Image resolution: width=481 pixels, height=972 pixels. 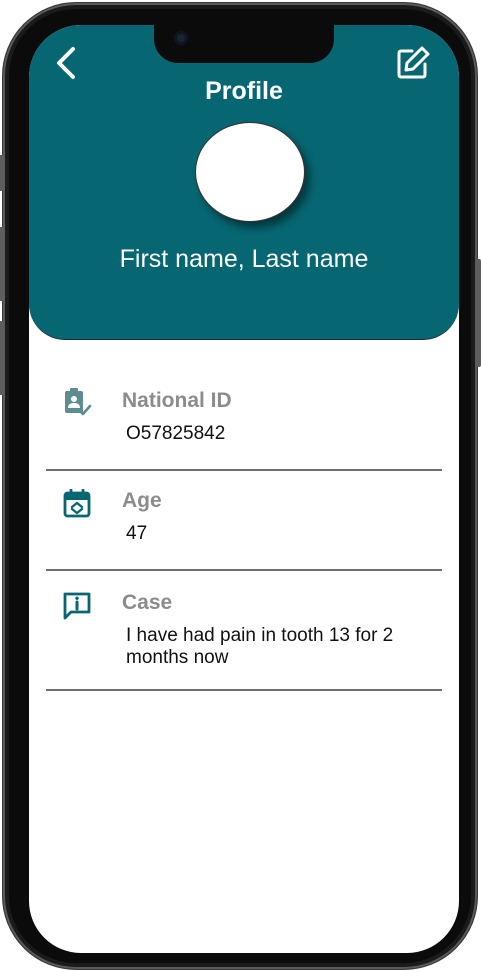 What do you see at coordinates (142, 500) in the screenshot?
I see `field-label: Age` at bounding box center [142, 500].